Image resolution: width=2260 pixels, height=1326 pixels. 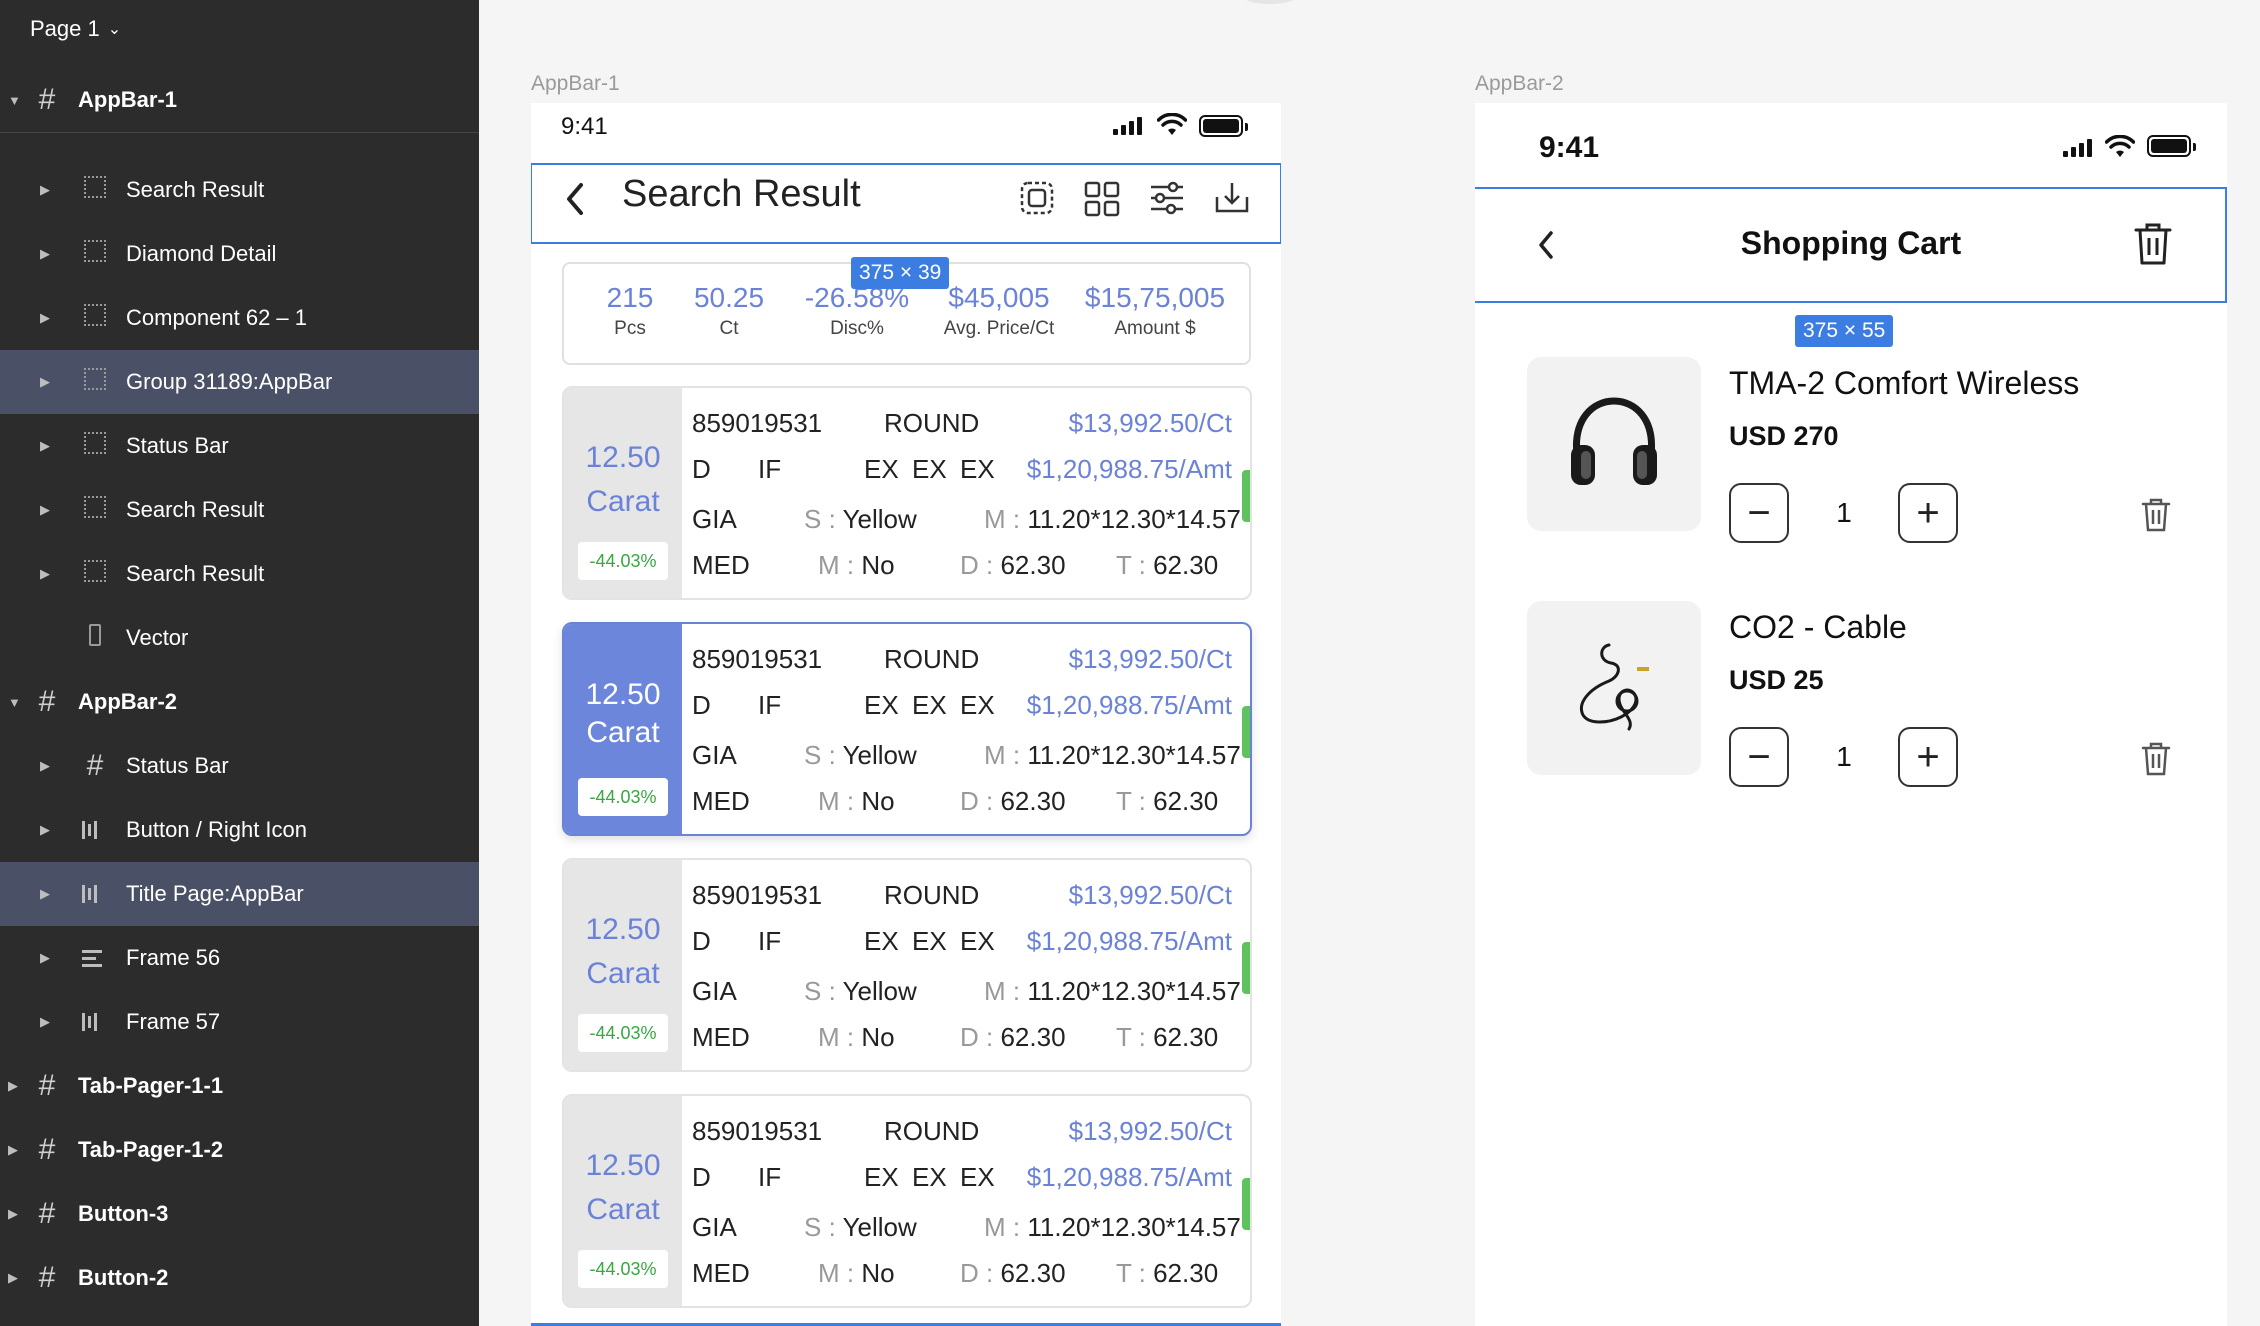 What do you see at coordinates (1102, 199) in the screenshot?
I see `grid-icon` at bounding box center [1102, 199].